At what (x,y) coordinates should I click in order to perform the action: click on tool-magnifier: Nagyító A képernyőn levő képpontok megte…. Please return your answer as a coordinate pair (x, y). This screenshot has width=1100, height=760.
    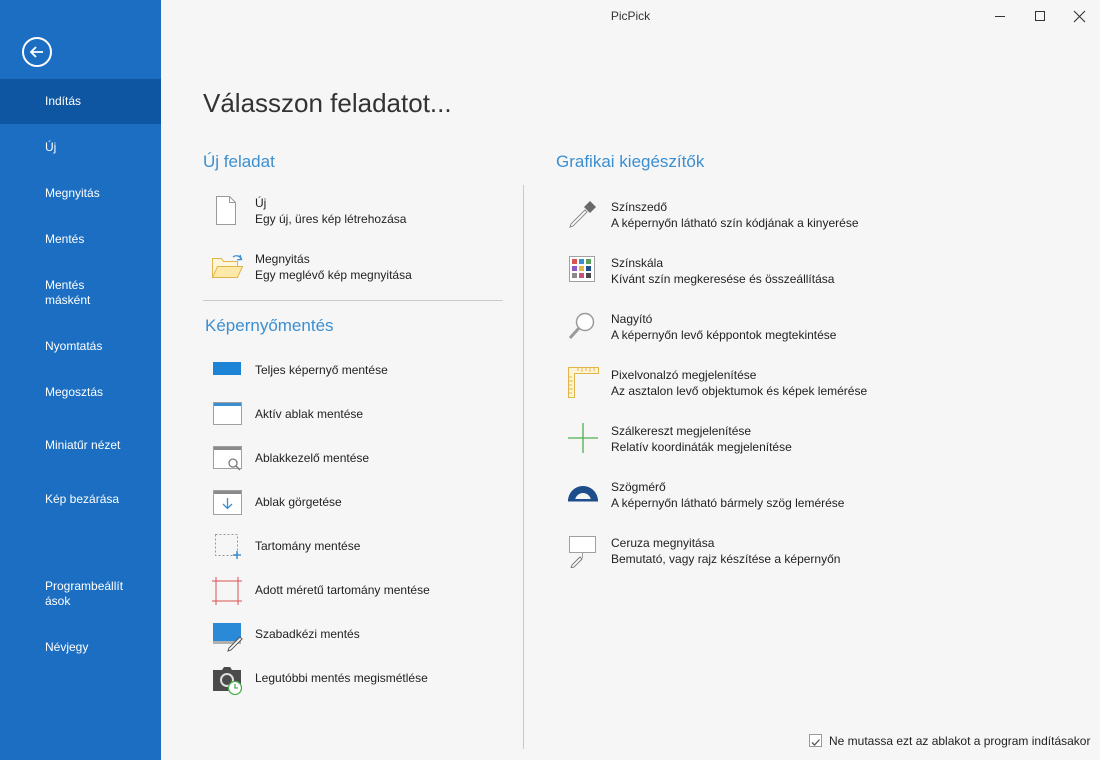
    Looking at the image, I should click on (817, 328).